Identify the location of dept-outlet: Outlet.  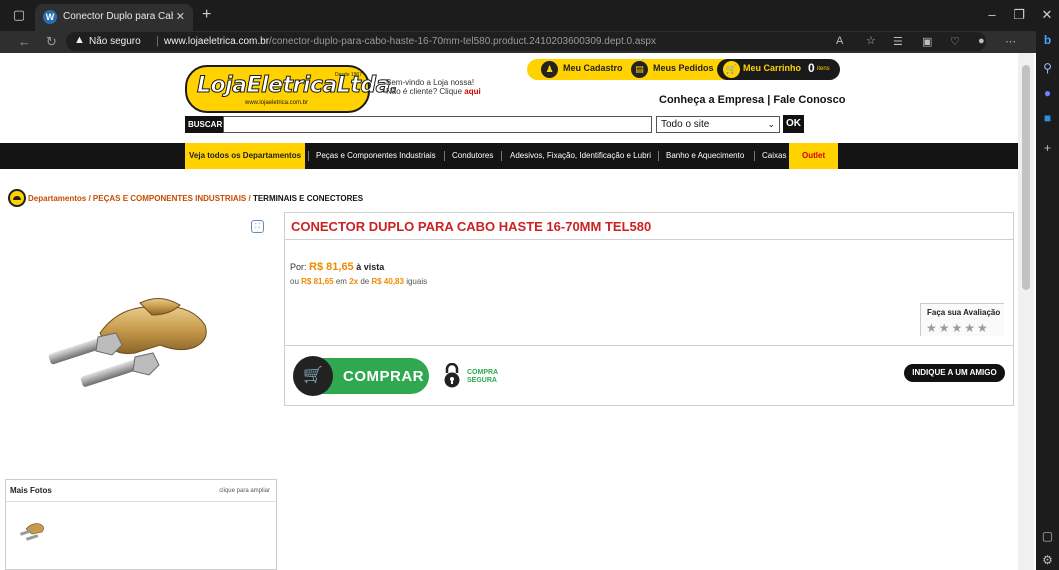
(814, 156).